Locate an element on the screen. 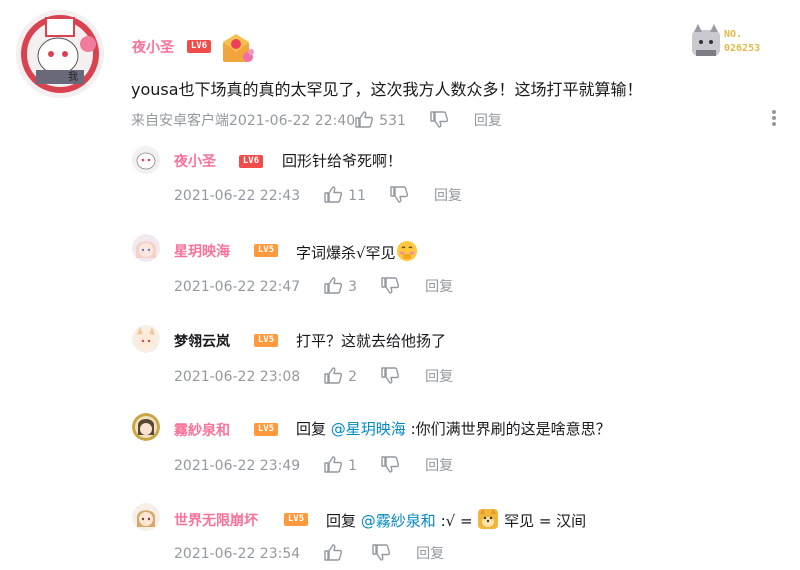 The width and height of the screenshot is (800, 570). reply-meta: 2021-06-22 23:54 回复 is located at coordinates (309, 554).